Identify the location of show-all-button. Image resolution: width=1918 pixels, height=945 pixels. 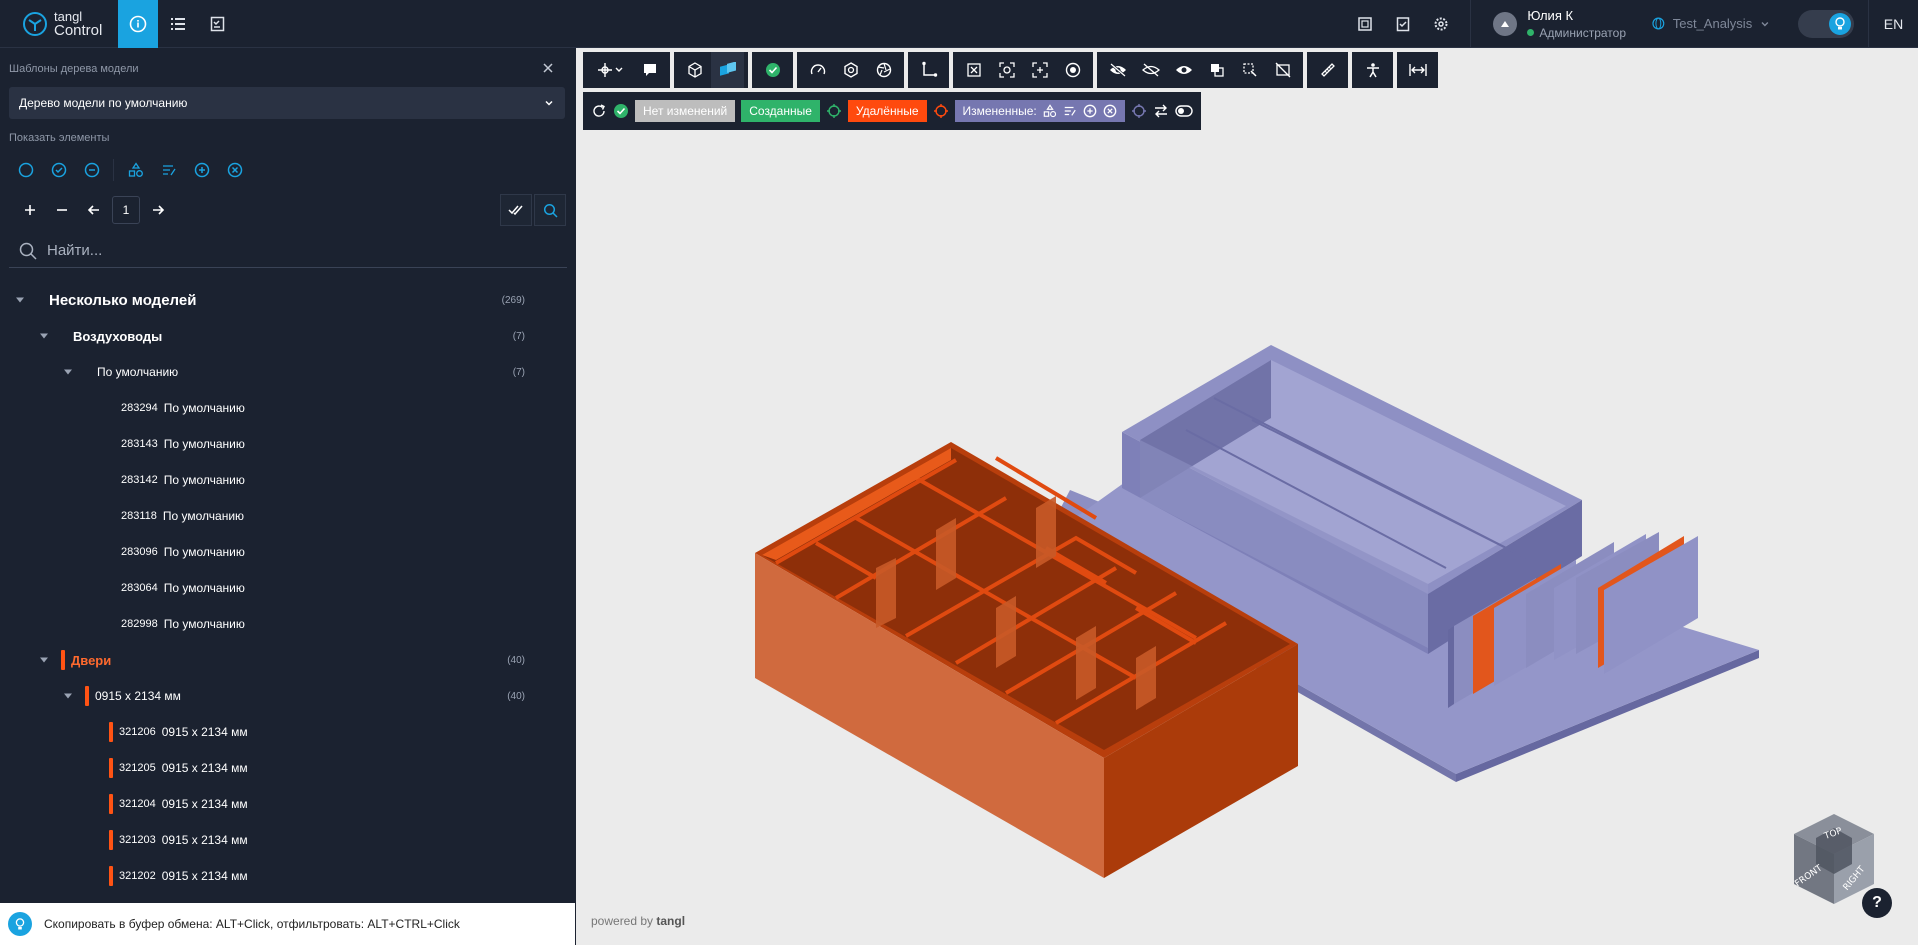
(1183, 70).